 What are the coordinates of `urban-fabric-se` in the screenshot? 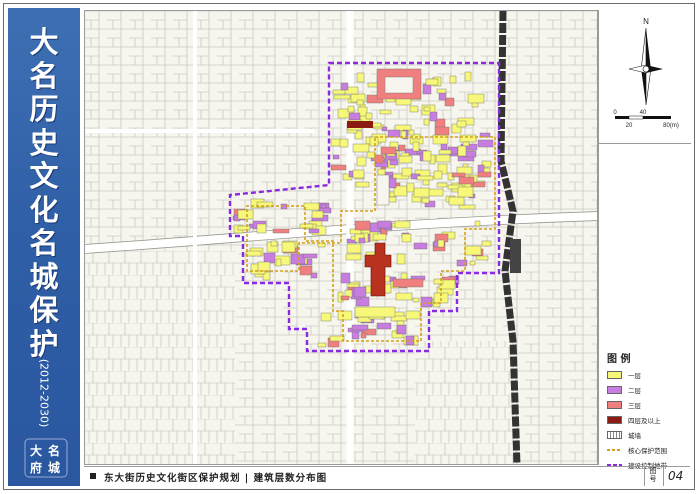 It's located at (465, 402).